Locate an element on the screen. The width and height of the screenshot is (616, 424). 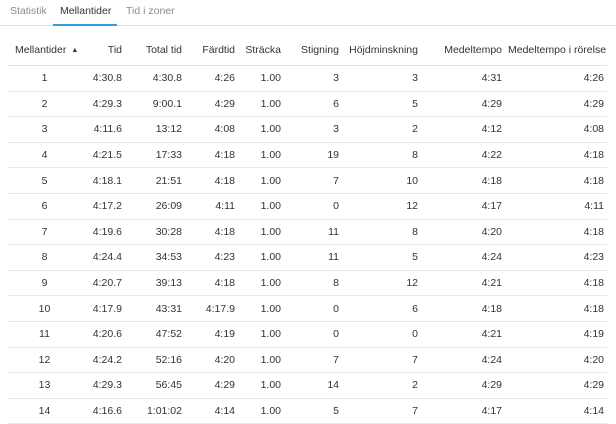
table-cell: 4:19 is located at coordinates (556, 334).